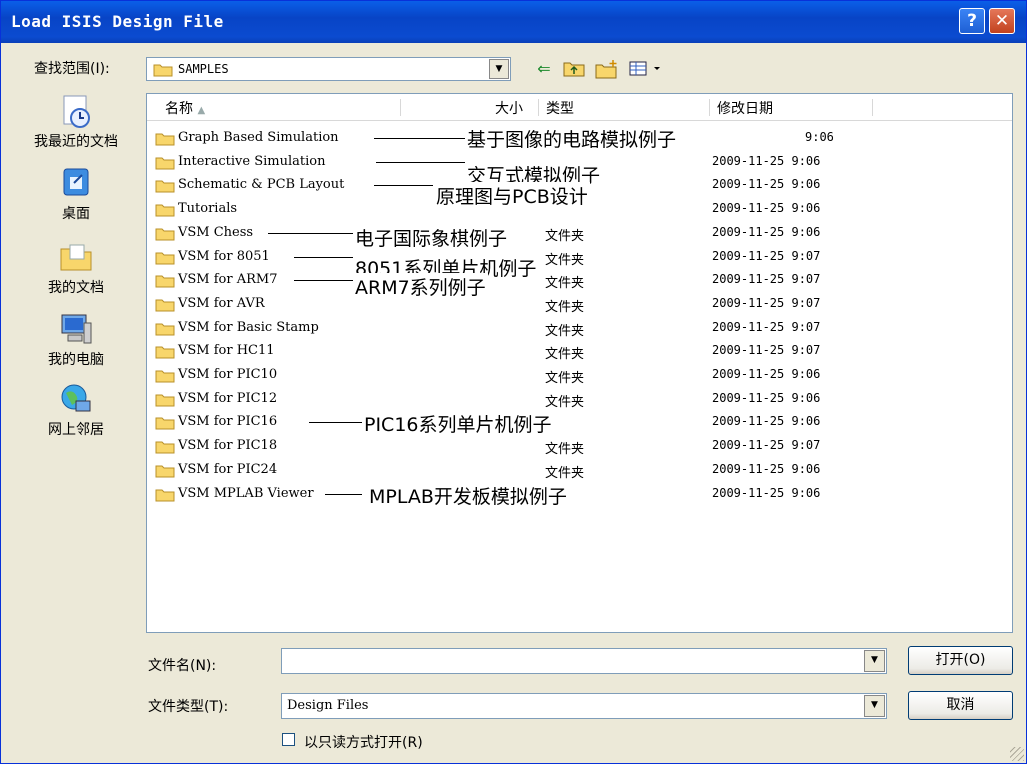 The height and width of the screenshot is (764, 1027). Describe the element at coordinates (252, 161) in the screenshot. I see `file-name: Interactive Simulation` at that location.